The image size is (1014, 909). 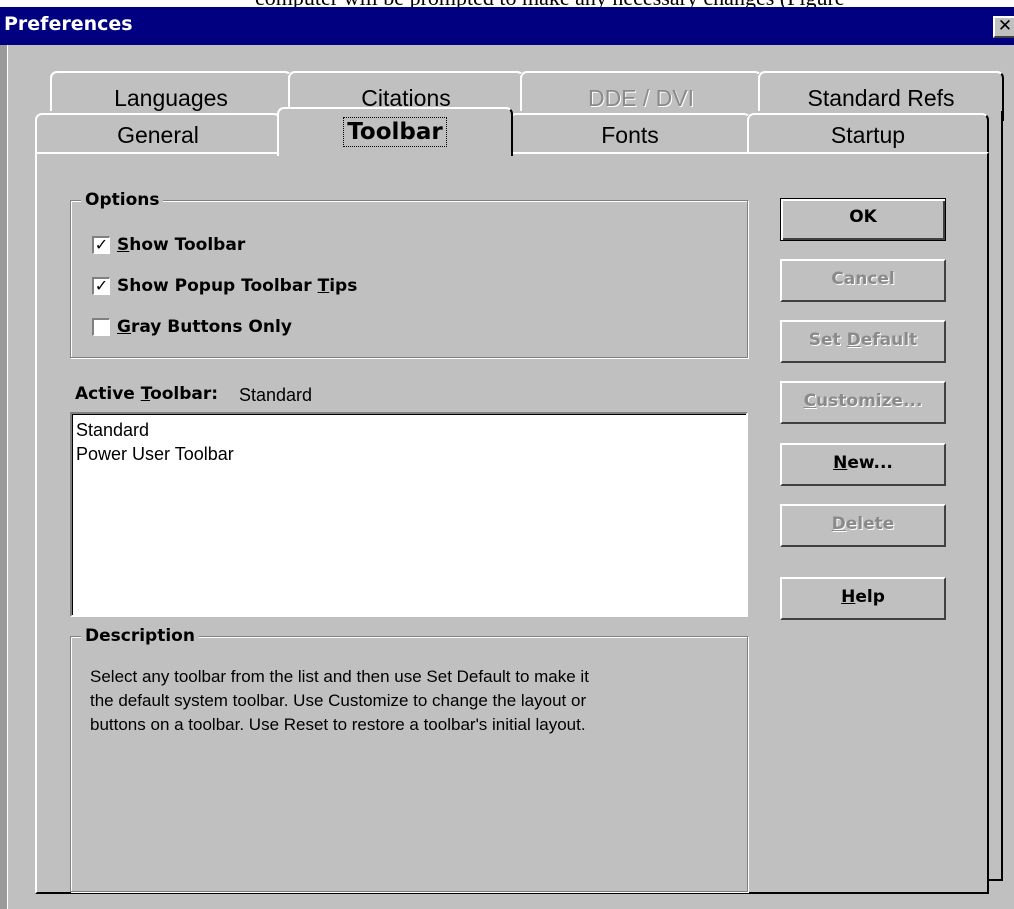 I want to click on active-toolbar-label: Active Toolbar:, so click(x=147, y=394).